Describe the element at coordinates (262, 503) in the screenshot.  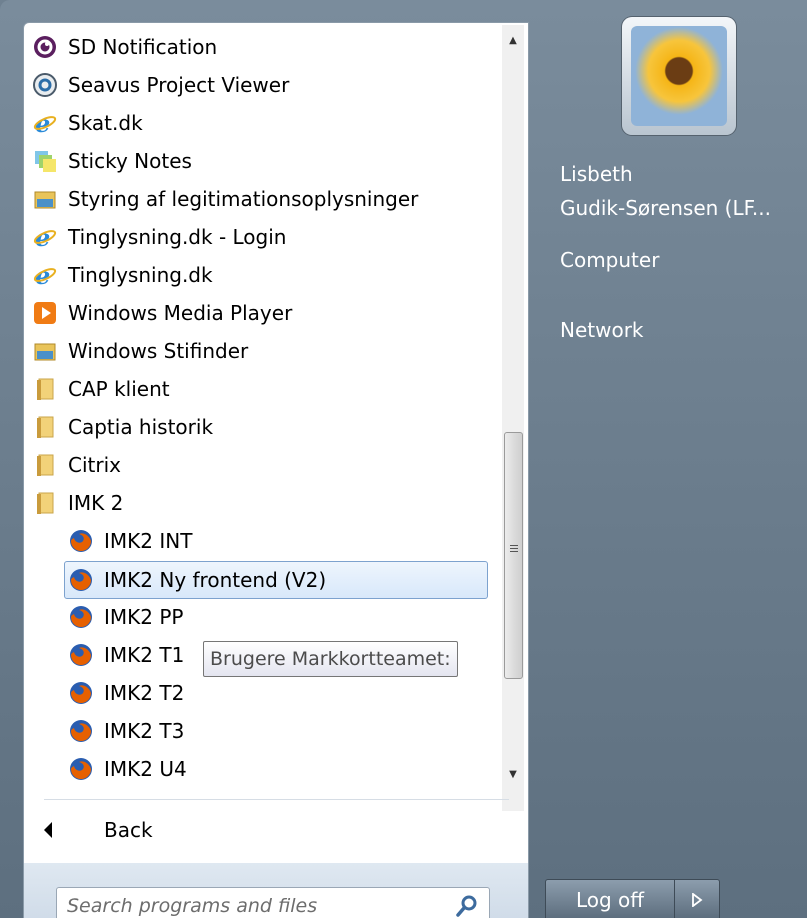
I see `list-item-imk-2: IMK 2` at that location.